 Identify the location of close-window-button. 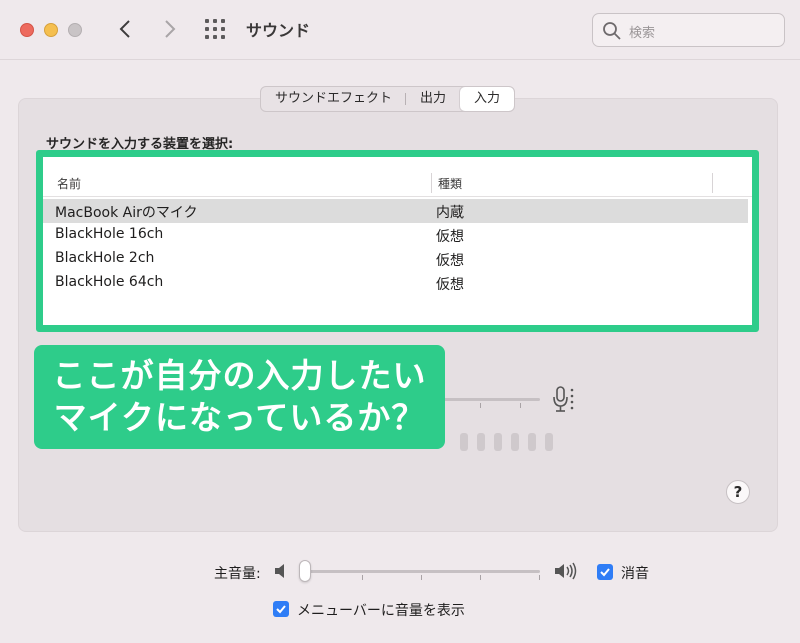
(27, 30).